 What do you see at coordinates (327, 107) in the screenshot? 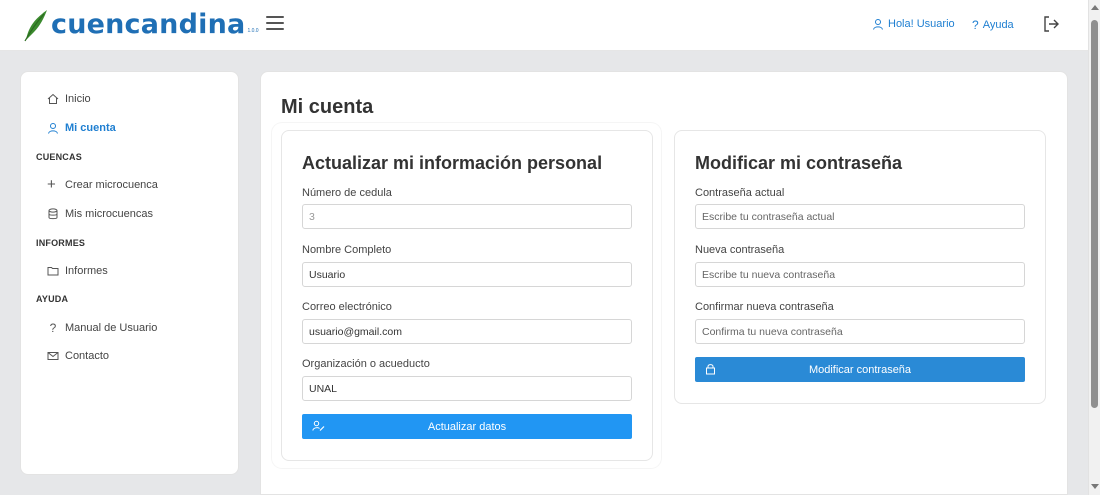
I see `page-title: Mi cuenta` at bounding box center [327, 107].